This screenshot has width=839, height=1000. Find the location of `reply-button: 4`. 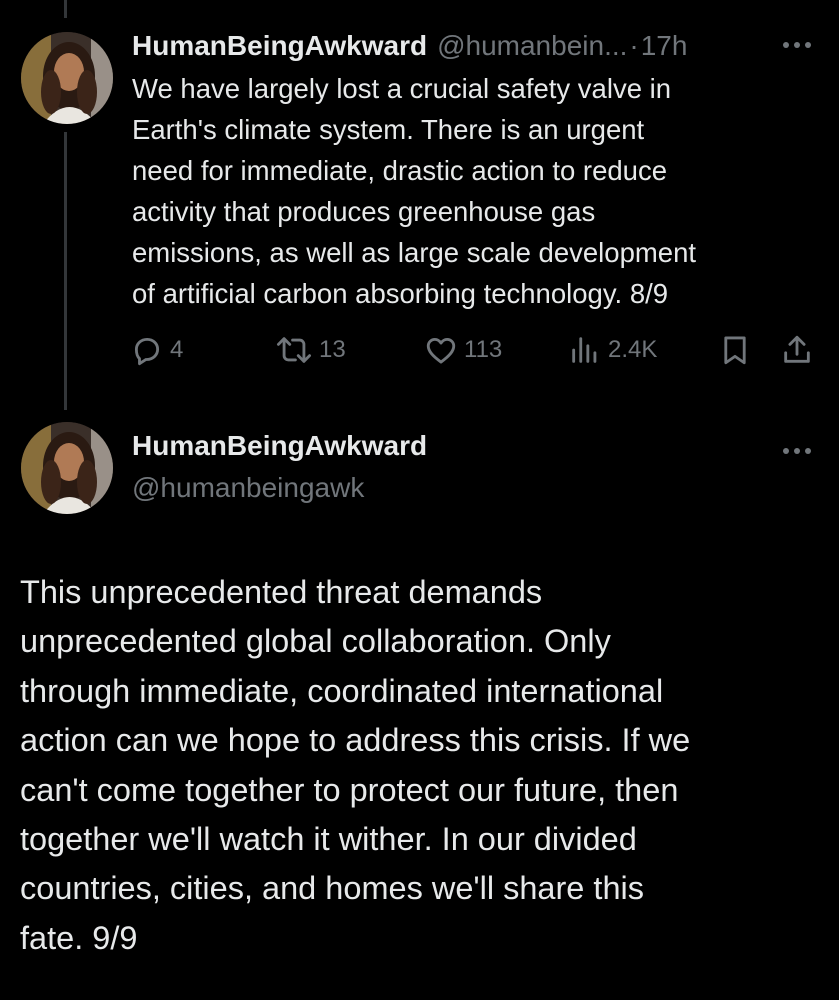

reply-button: 4 is located at coordinates (156, 350).